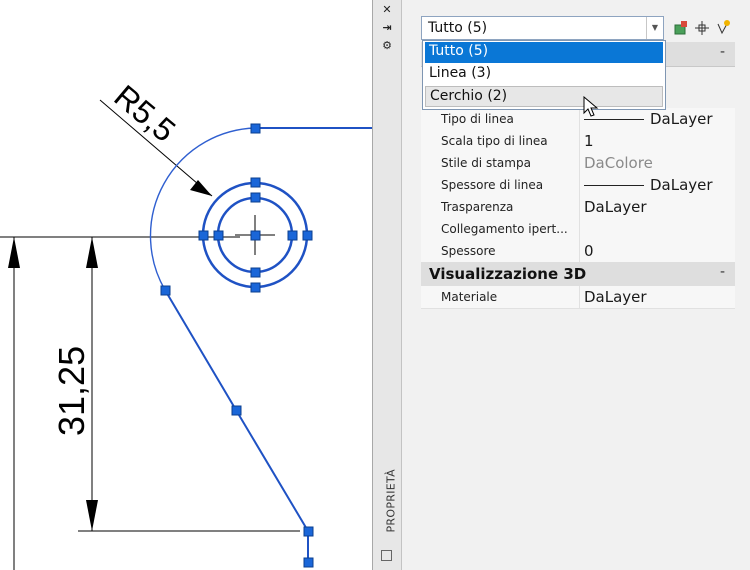  Describe the element at coordinates (591, 106) in the screenshot. I see `mouse-cursor-icon` at that location.